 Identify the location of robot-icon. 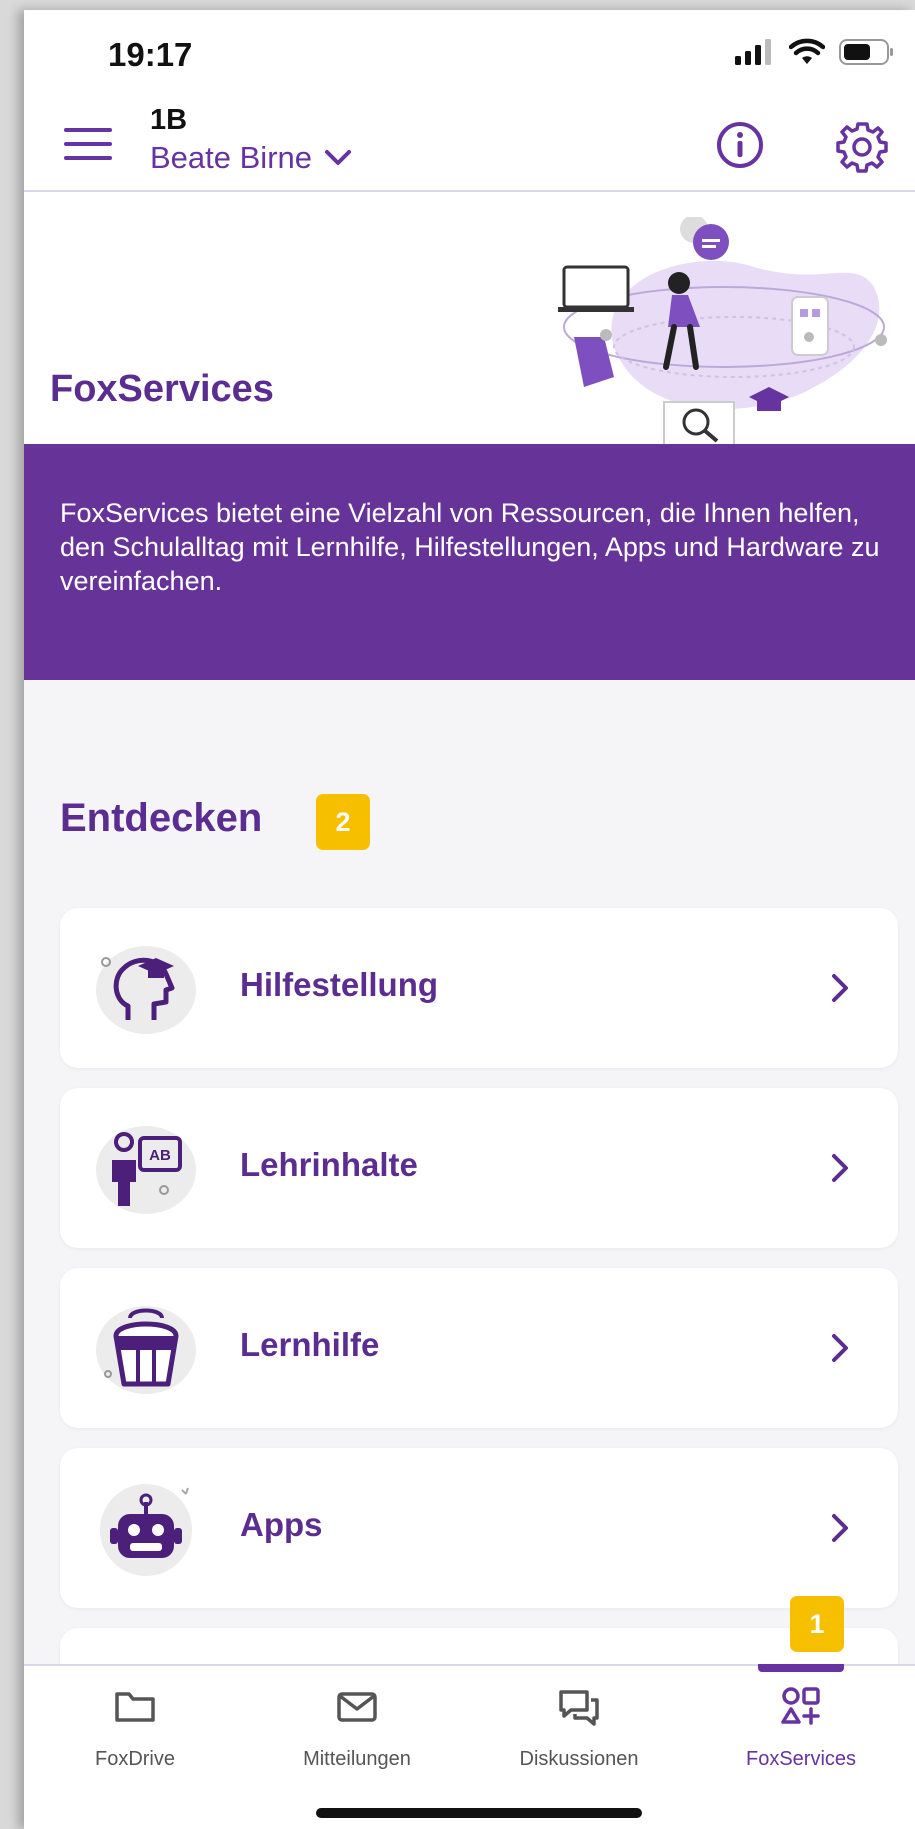
(146, 1530).